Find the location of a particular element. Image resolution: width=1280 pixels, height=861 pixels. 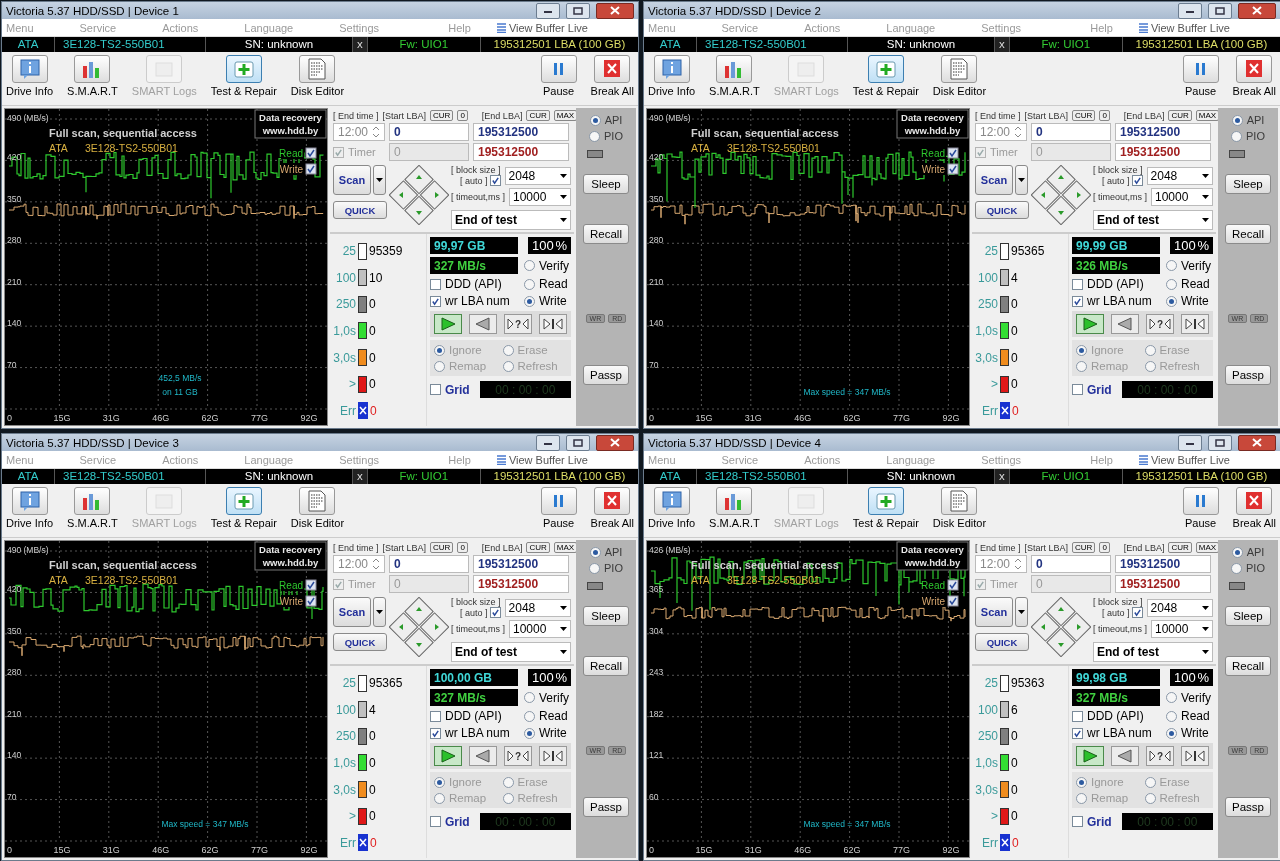

transport-button is located at coordinates (1195, 756).